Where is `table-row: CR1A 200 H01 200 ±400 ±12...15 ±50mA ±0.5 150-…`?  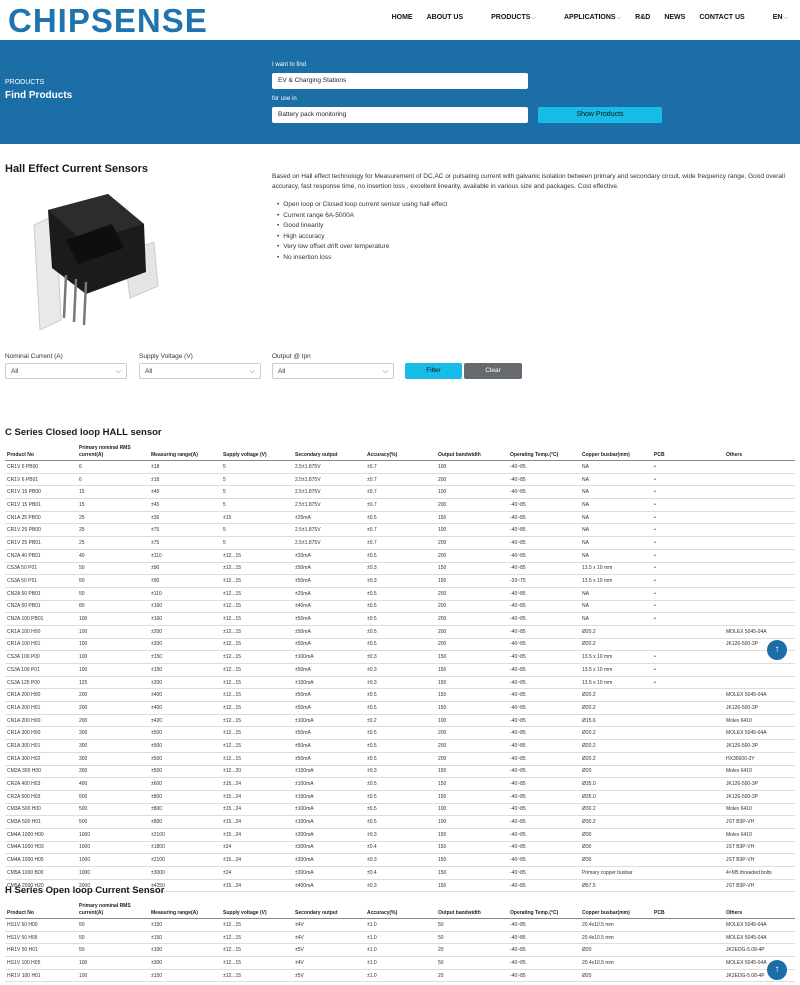
table-row: CR1A 200 H01 200 ±400 ±12...15 ±50mA ±0.5 150-… is located at coordinates (400, 708).